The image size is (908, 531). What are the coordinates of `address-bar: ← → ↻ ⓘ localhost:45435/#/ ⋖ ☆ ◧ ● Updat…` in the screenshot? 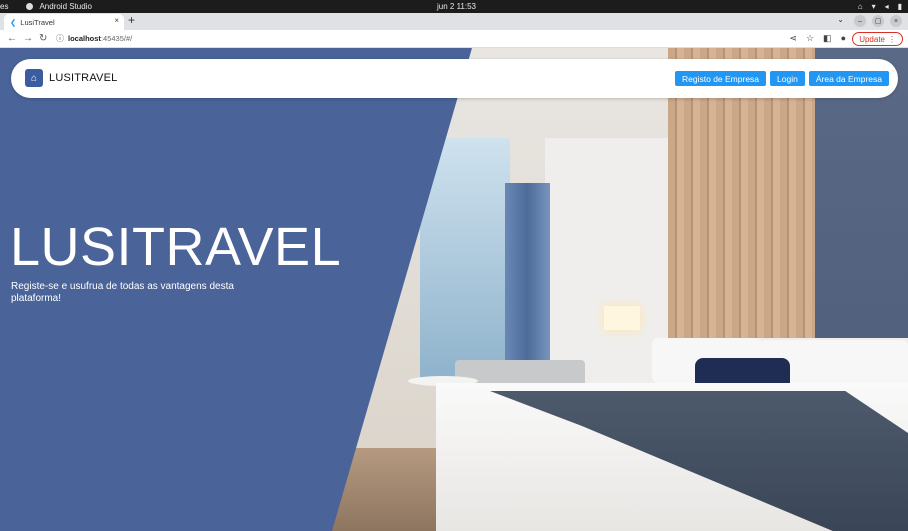 It's located at (454, 39).